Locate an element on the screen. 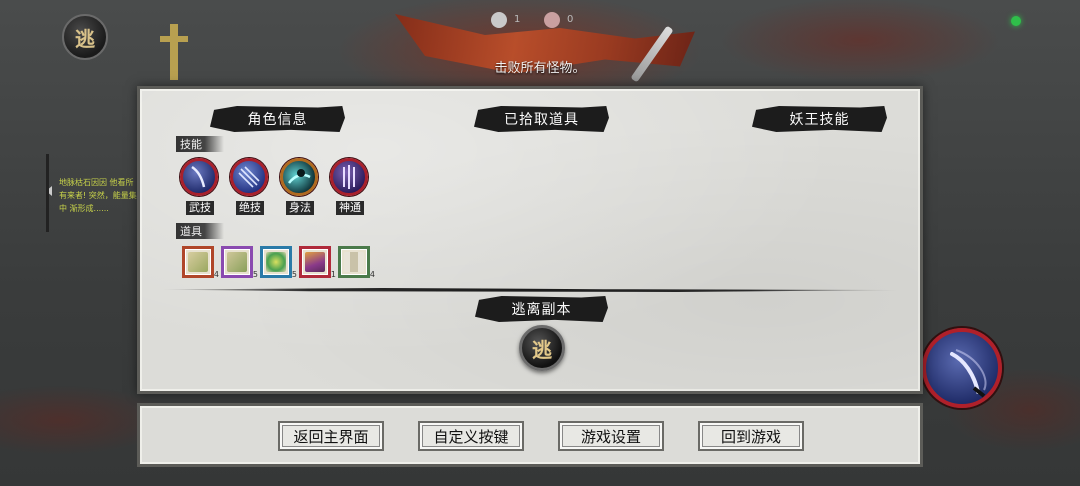 This screenshot has width=1080, height=486. item-slot-1: 4 is located at coordinates (200, 262).